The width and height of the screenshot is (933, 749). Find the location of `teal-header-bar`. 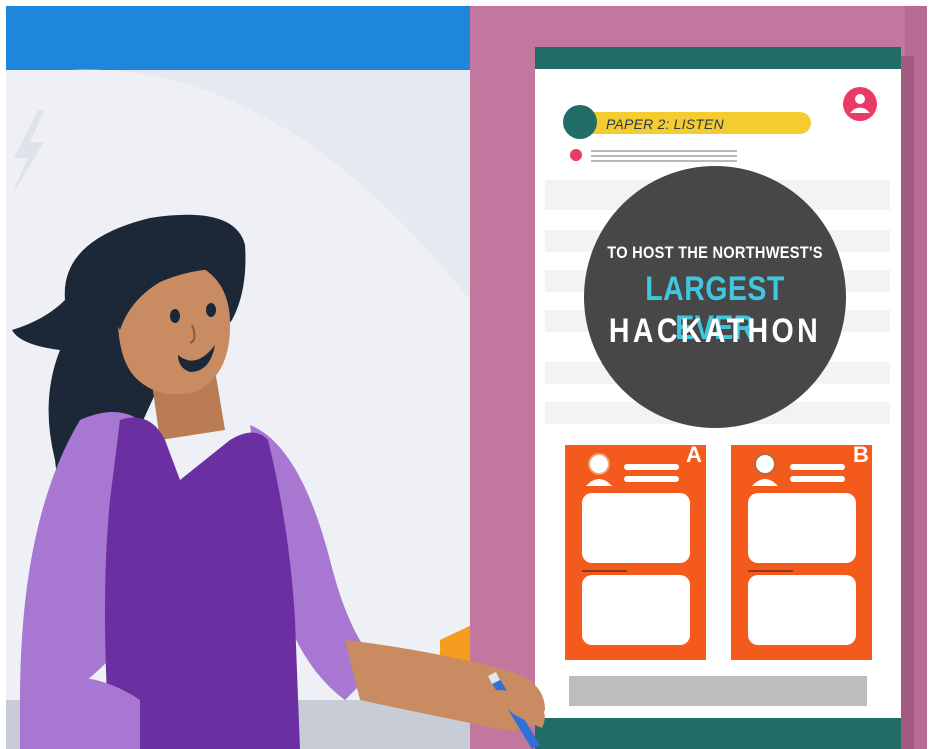

teal-header-bar is located at coordinates (718, 58).